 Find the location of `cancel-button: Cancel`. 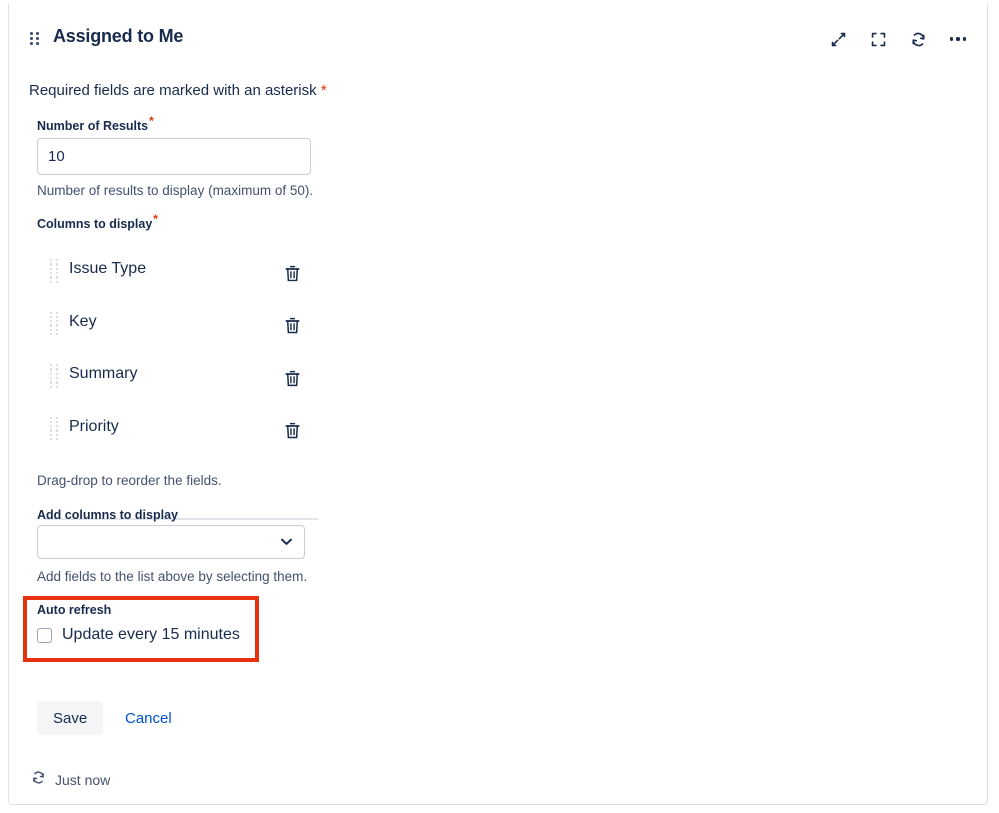

cancel-button: Cancel is located at coordinates (148, 718).